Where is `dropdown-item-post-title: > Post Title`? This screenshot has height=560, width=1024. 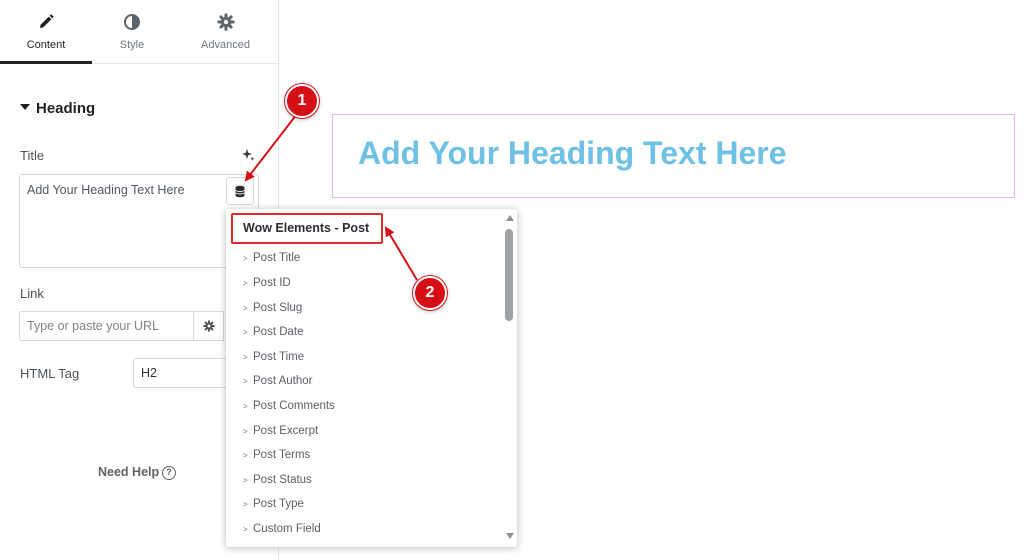 dropdown-item-post-title: > Post Title is located at coordinates (271, 258).